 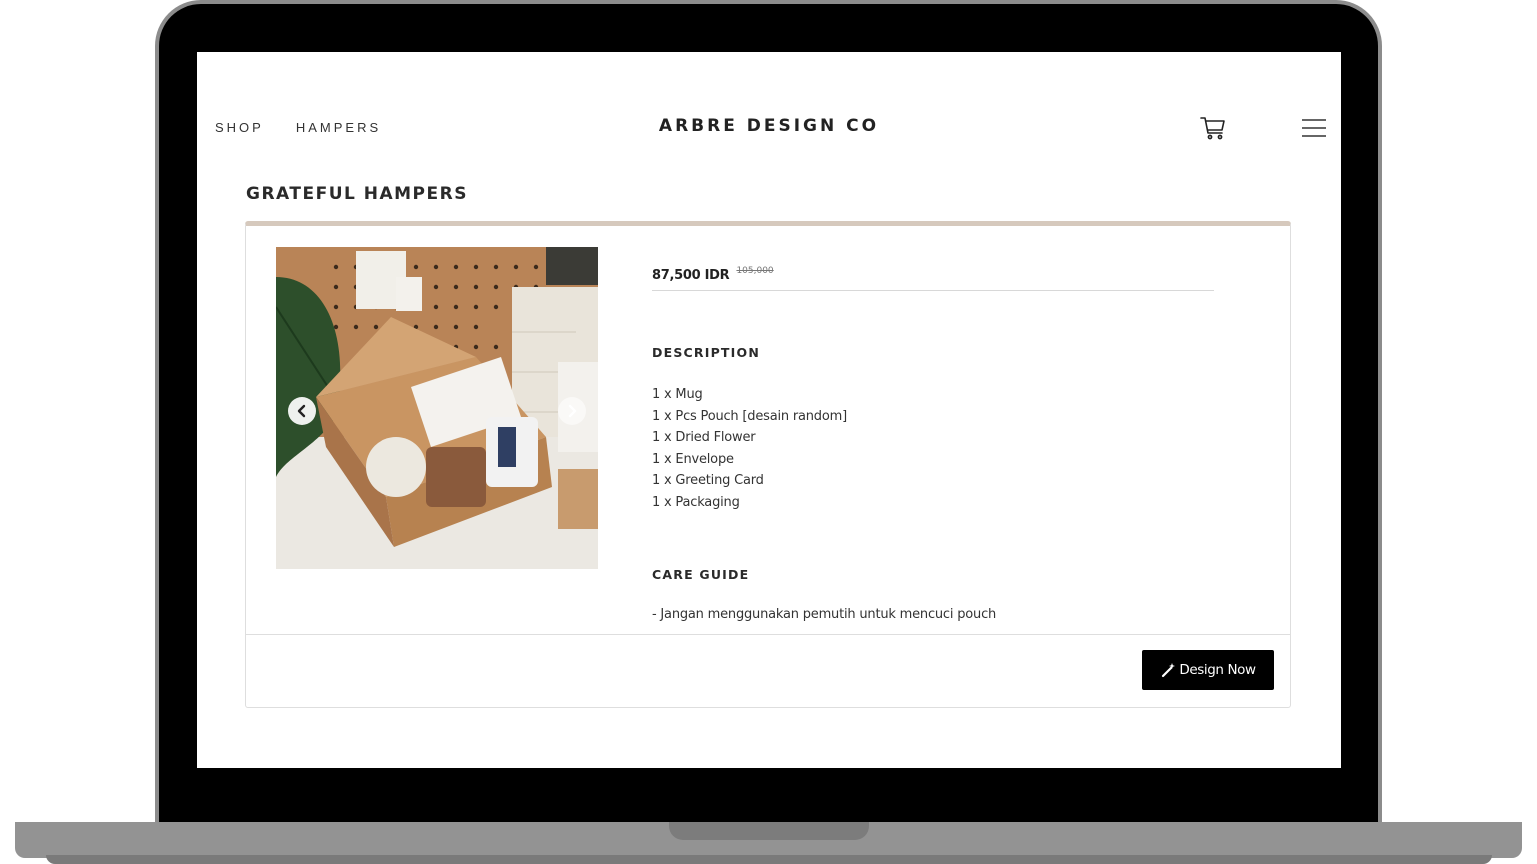 I want to click on list-item: 1 x Pcs Pouch [desain random], so click(x=749, y=416).